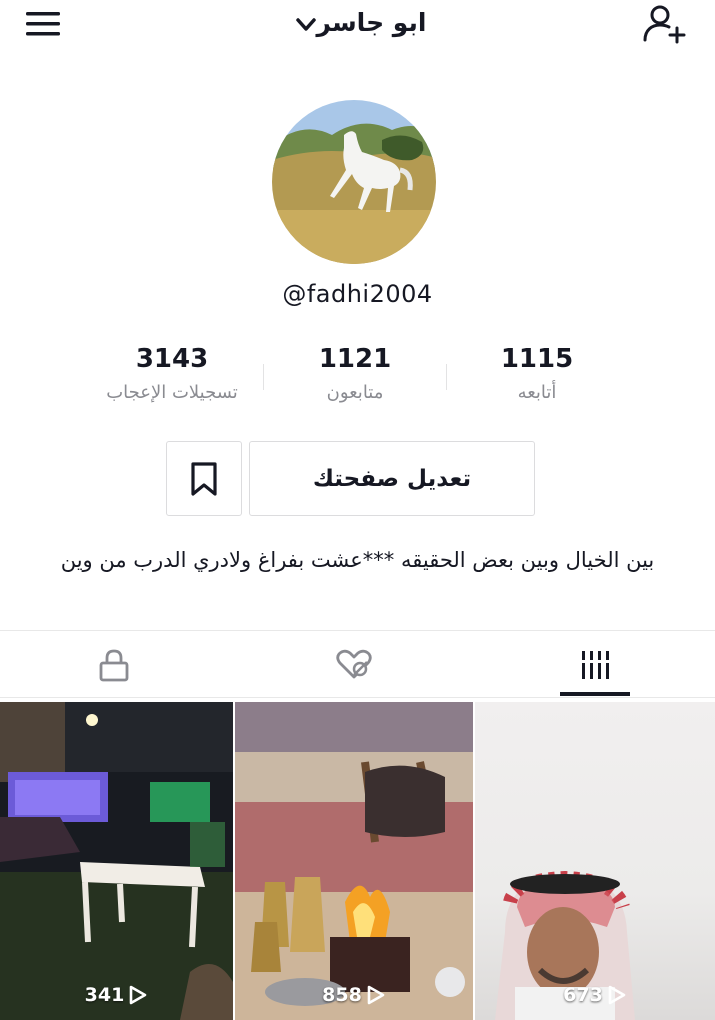 The width and height of the screenshot is (715, 1020). I want to click on view-count: 673, so click(595, 995).